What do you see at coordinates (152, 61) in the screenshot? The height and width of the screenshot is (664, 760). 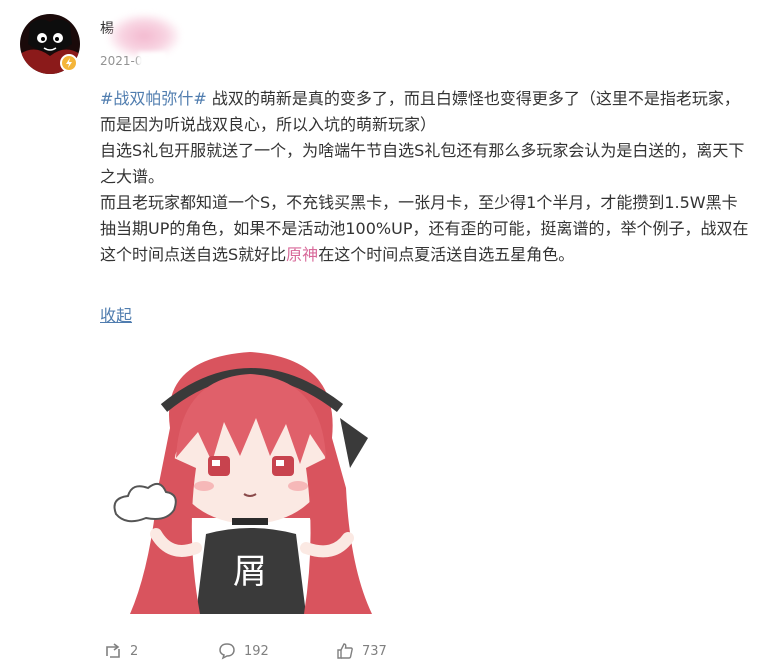 I see `time-mosaic` at bounding box center [152, 61].